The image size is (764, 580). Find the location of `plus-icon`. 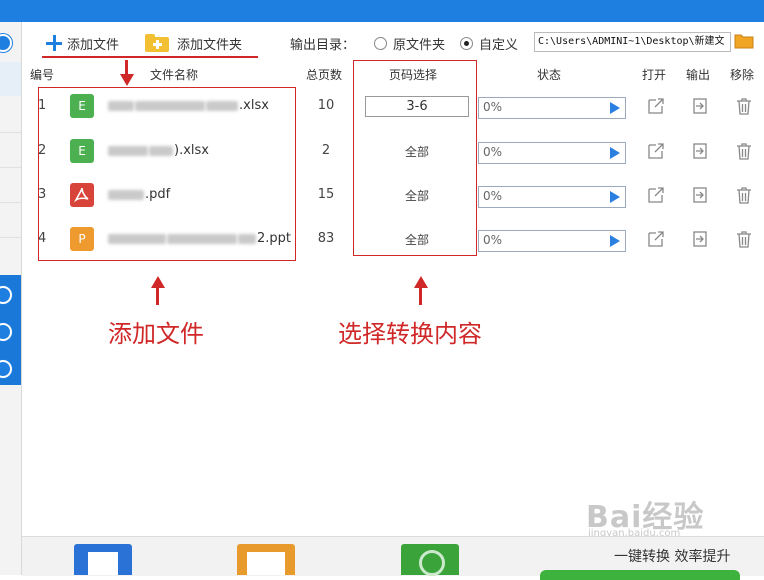

plus-icon is located at coordinates (54, 43).